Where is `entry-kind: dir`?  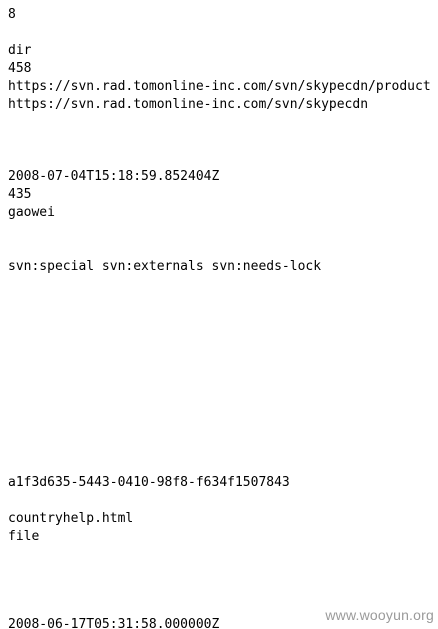
entry-kind: dir is located at coordinates (20, 50).